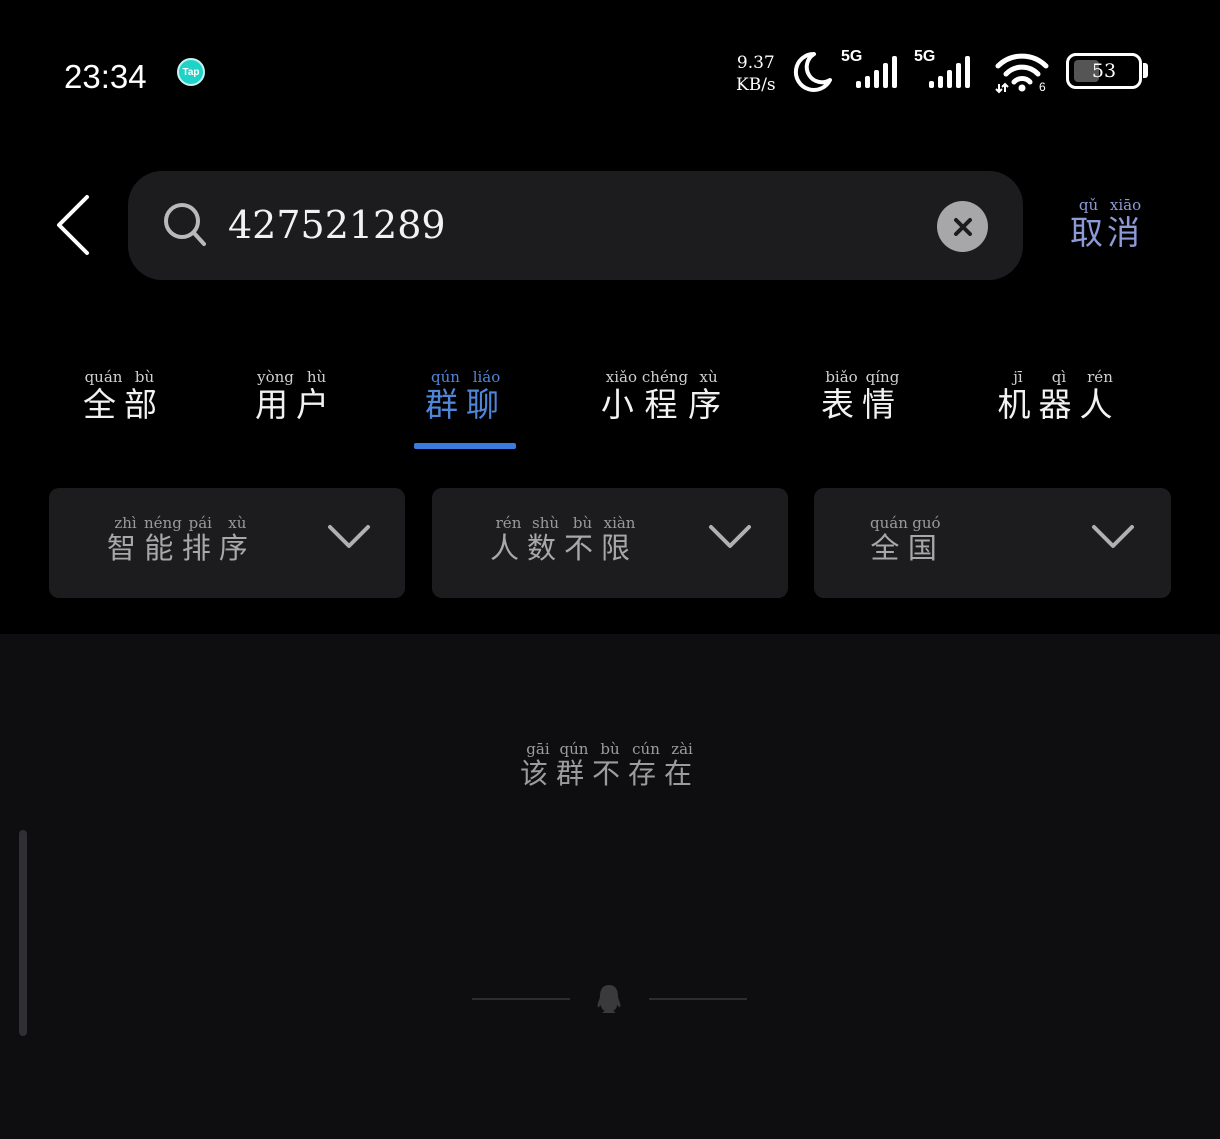 The height and width of the screenshot is (1139, 1220). Describe the element at coordinates (181, 539) in the screenshot. I see `sort-order-label: 智zhì能néng排pái序xù` at that location.